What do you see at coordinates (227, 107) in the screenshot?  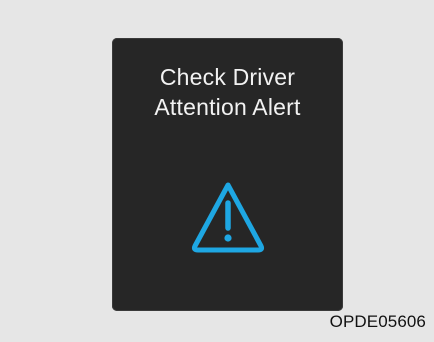 I see `alert-title-line-2: Attention Alert` at bounding box center [227, 107].